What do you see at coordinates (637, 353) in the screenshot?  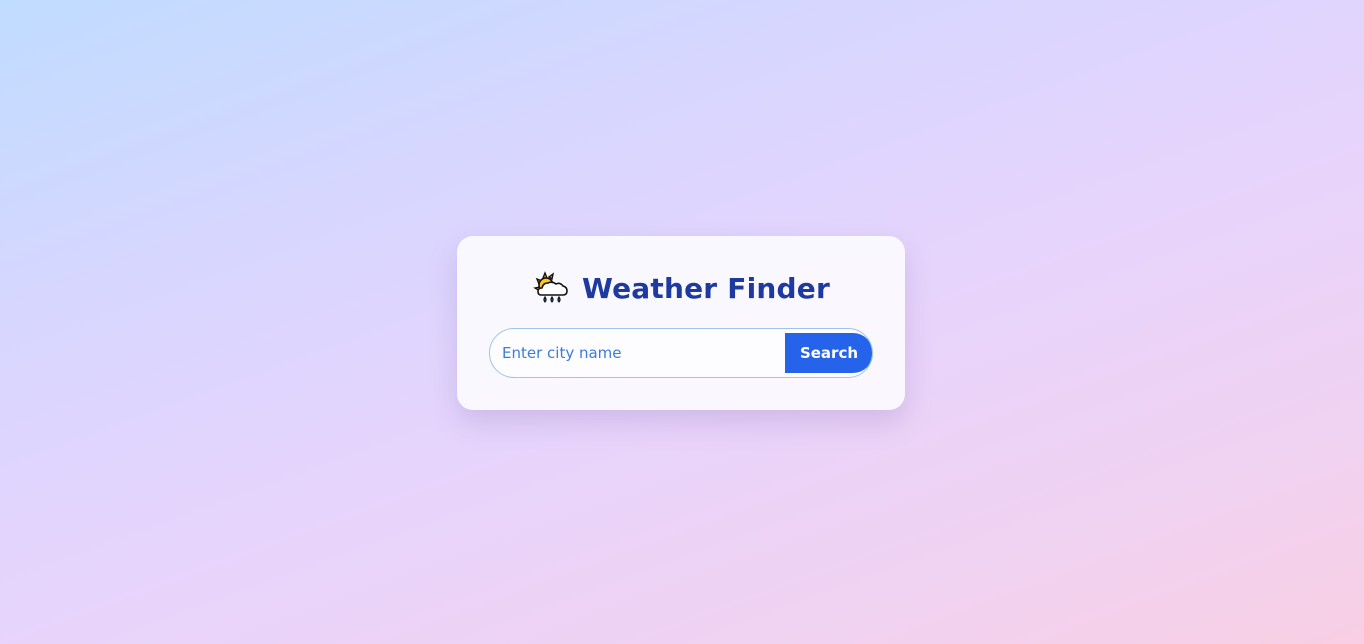 I see `city-search-input` at bounding box center [637, 353].